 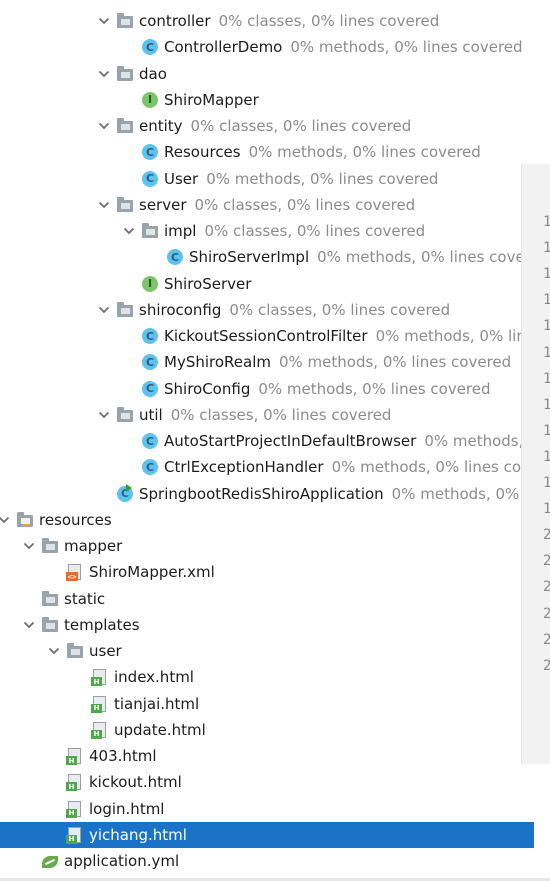 I want to click on tree-row: static, so click(x=267, y=599).